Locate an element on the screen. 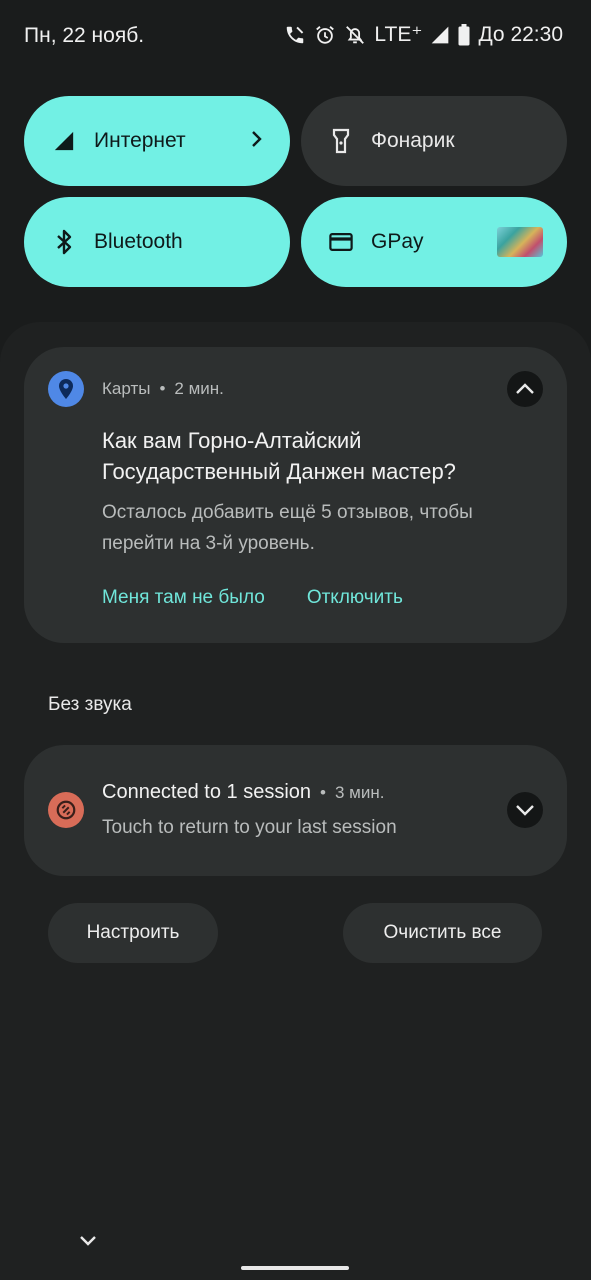 Image resolution: width=591 pixels, height=1280 pixels. tile-bluetooth-label: Bluetooth is located at coordinates (138, 241).